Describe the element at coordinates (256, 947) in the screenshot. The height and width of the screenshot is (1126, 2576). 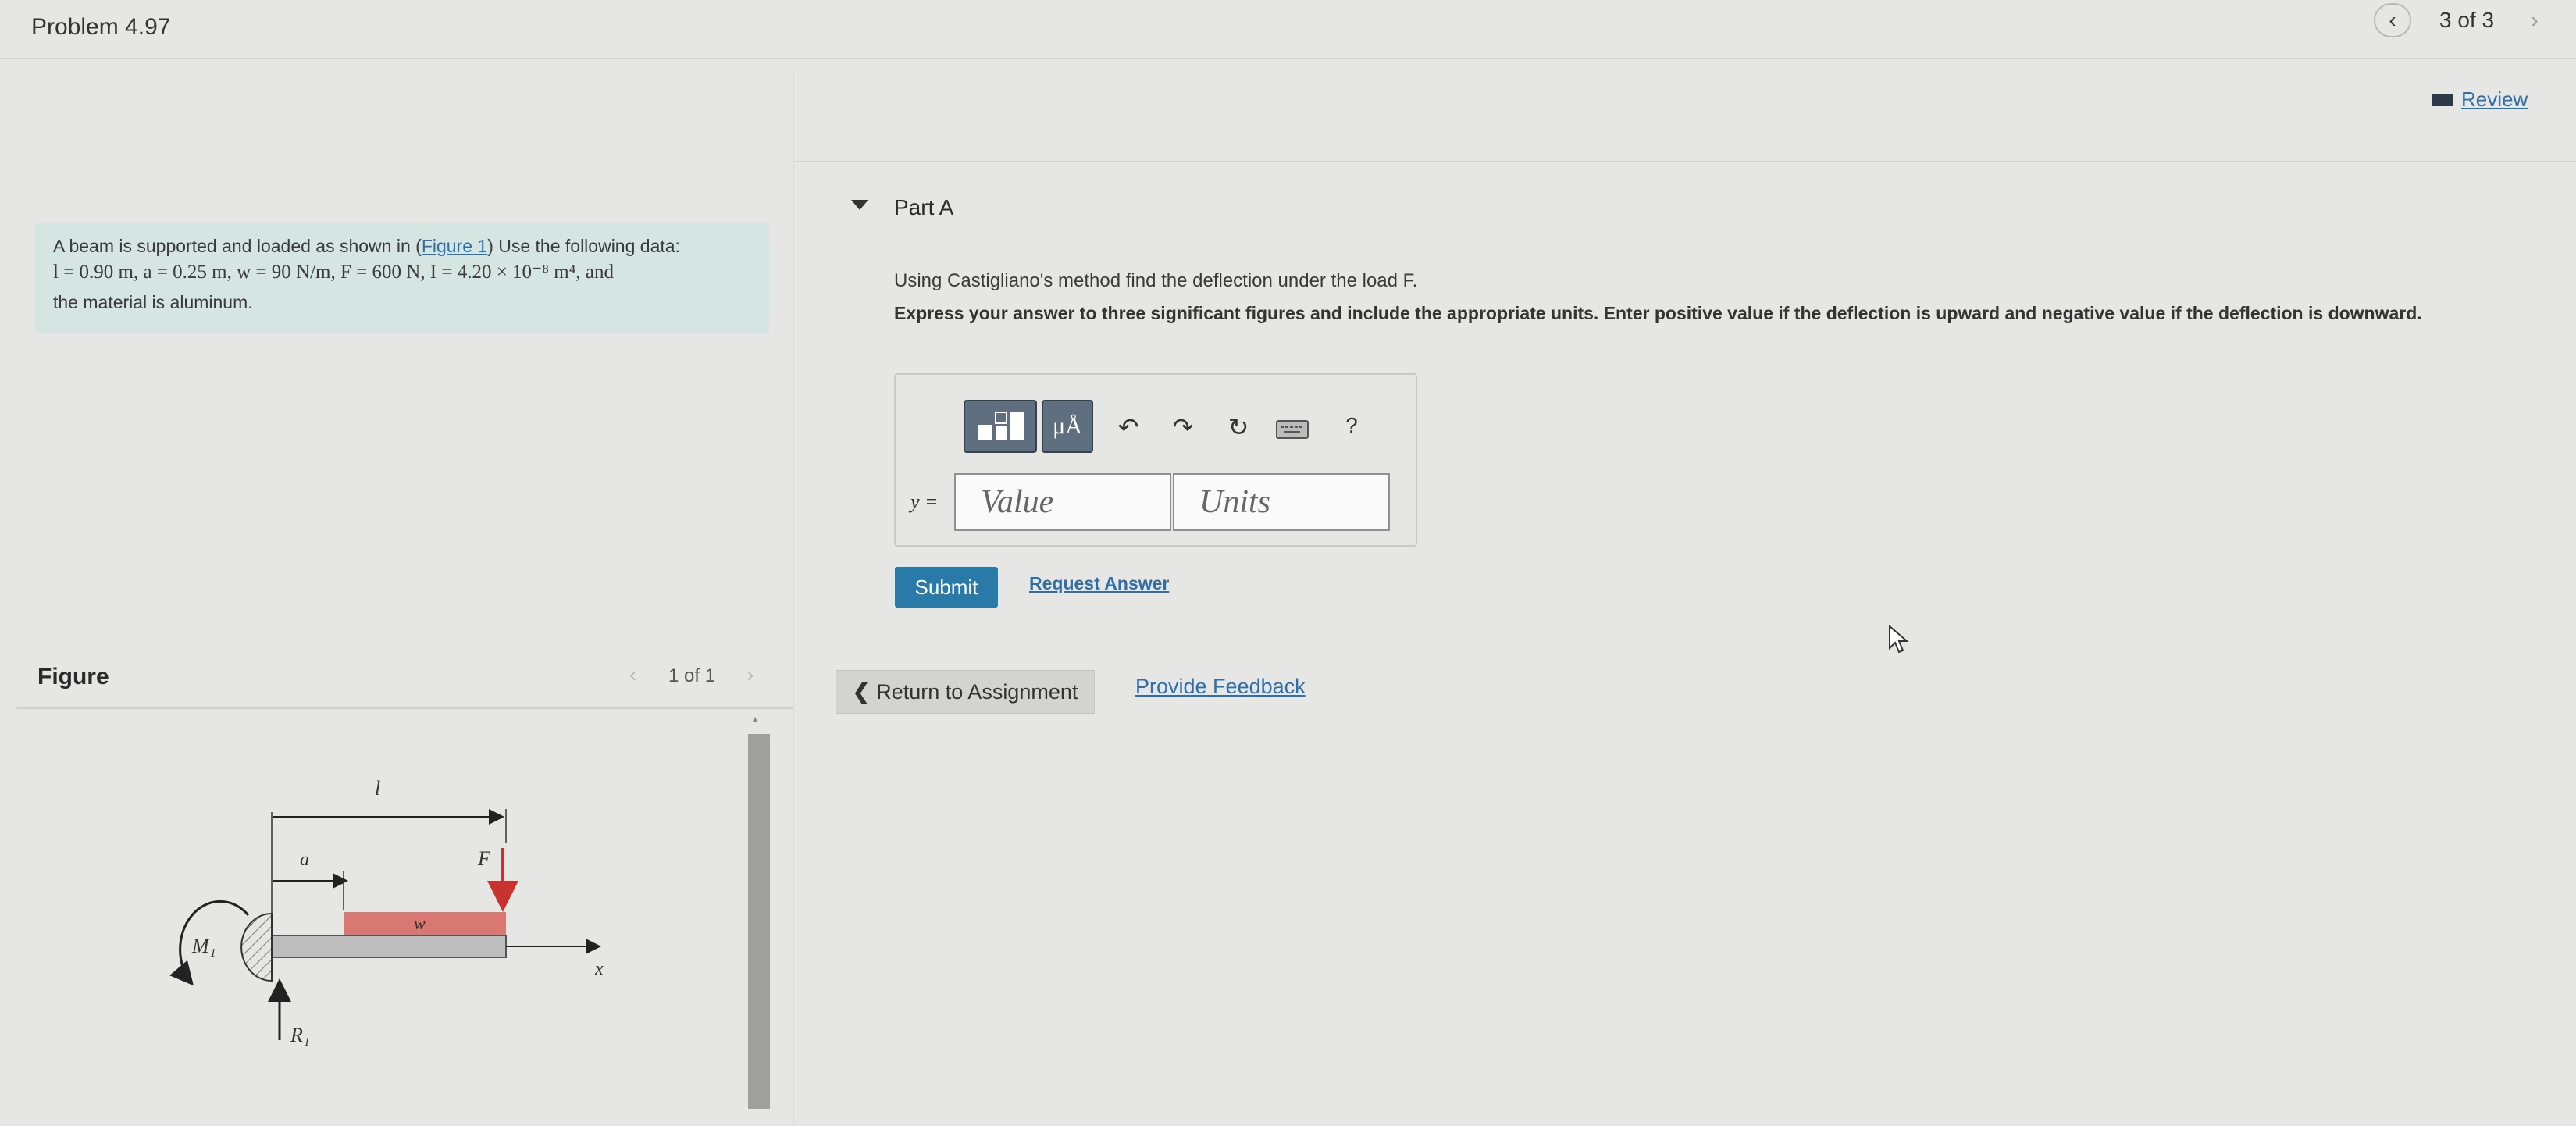
I see `fixed-support` at that location.